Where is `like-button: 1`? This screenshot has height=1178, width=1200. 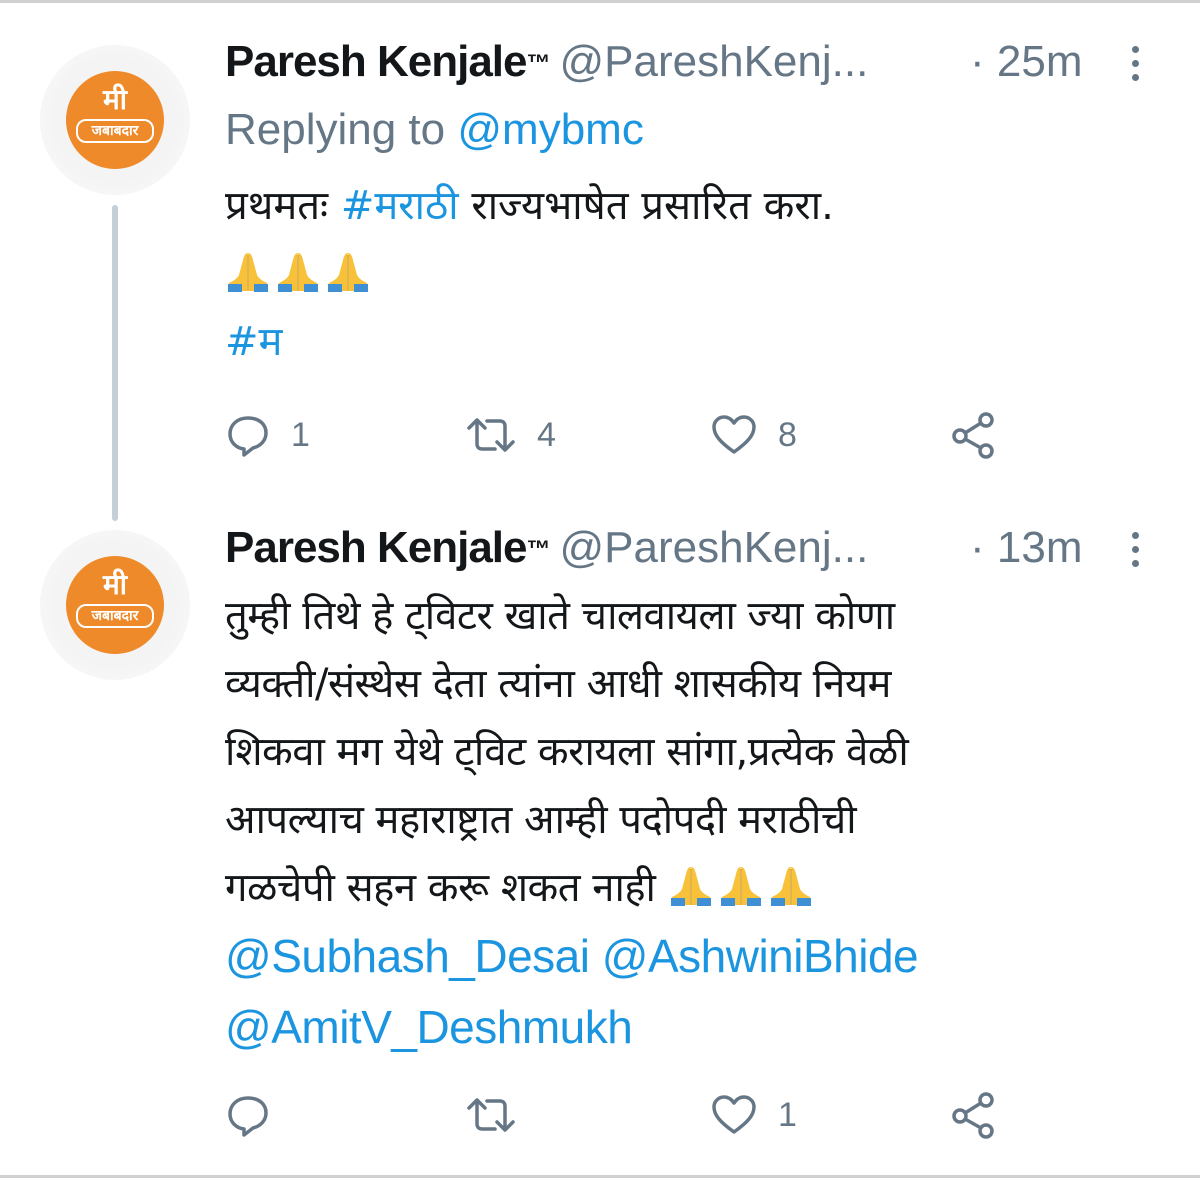
like-button: 1 is located at coordinates (753, 1115).